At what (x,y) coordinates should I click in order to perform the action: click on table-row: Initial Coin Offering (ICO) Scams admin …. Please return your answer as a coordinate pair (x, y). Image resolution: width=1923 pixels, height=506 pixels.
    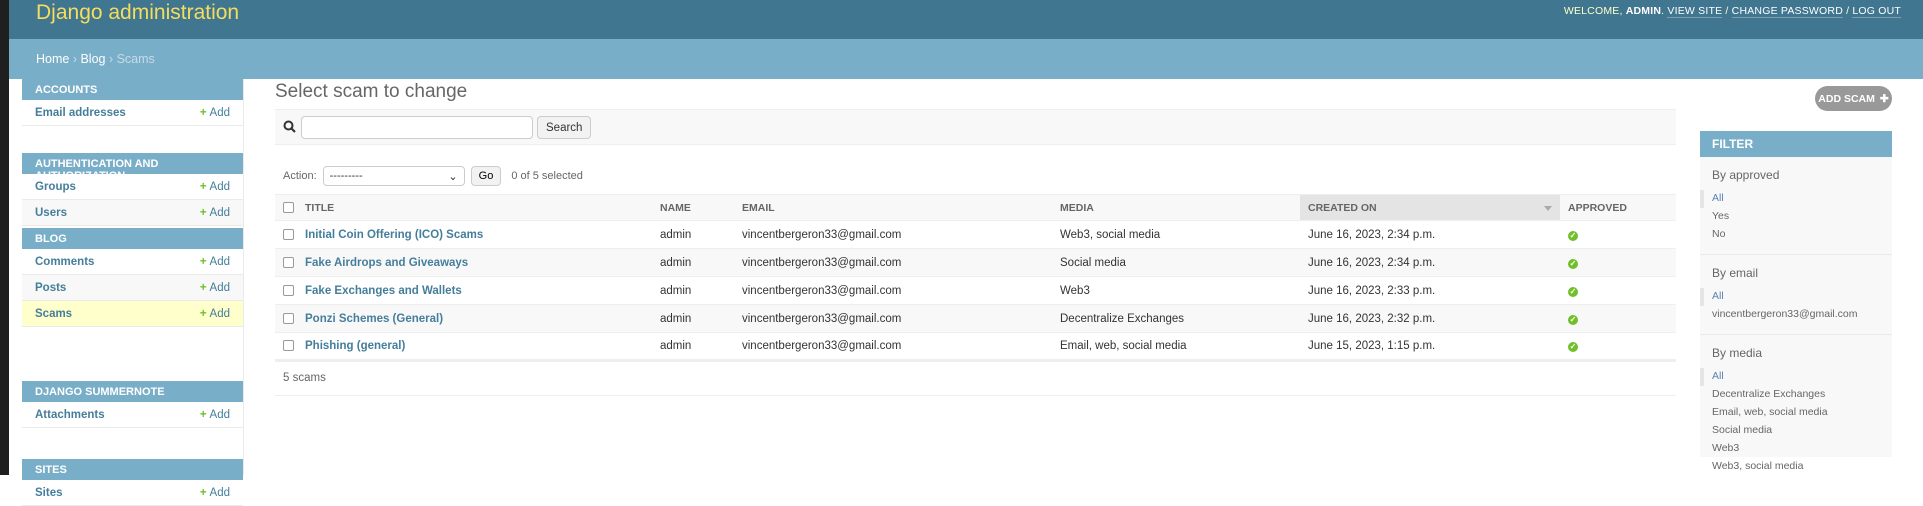
    Looking at the image, I should click on (975, 234).